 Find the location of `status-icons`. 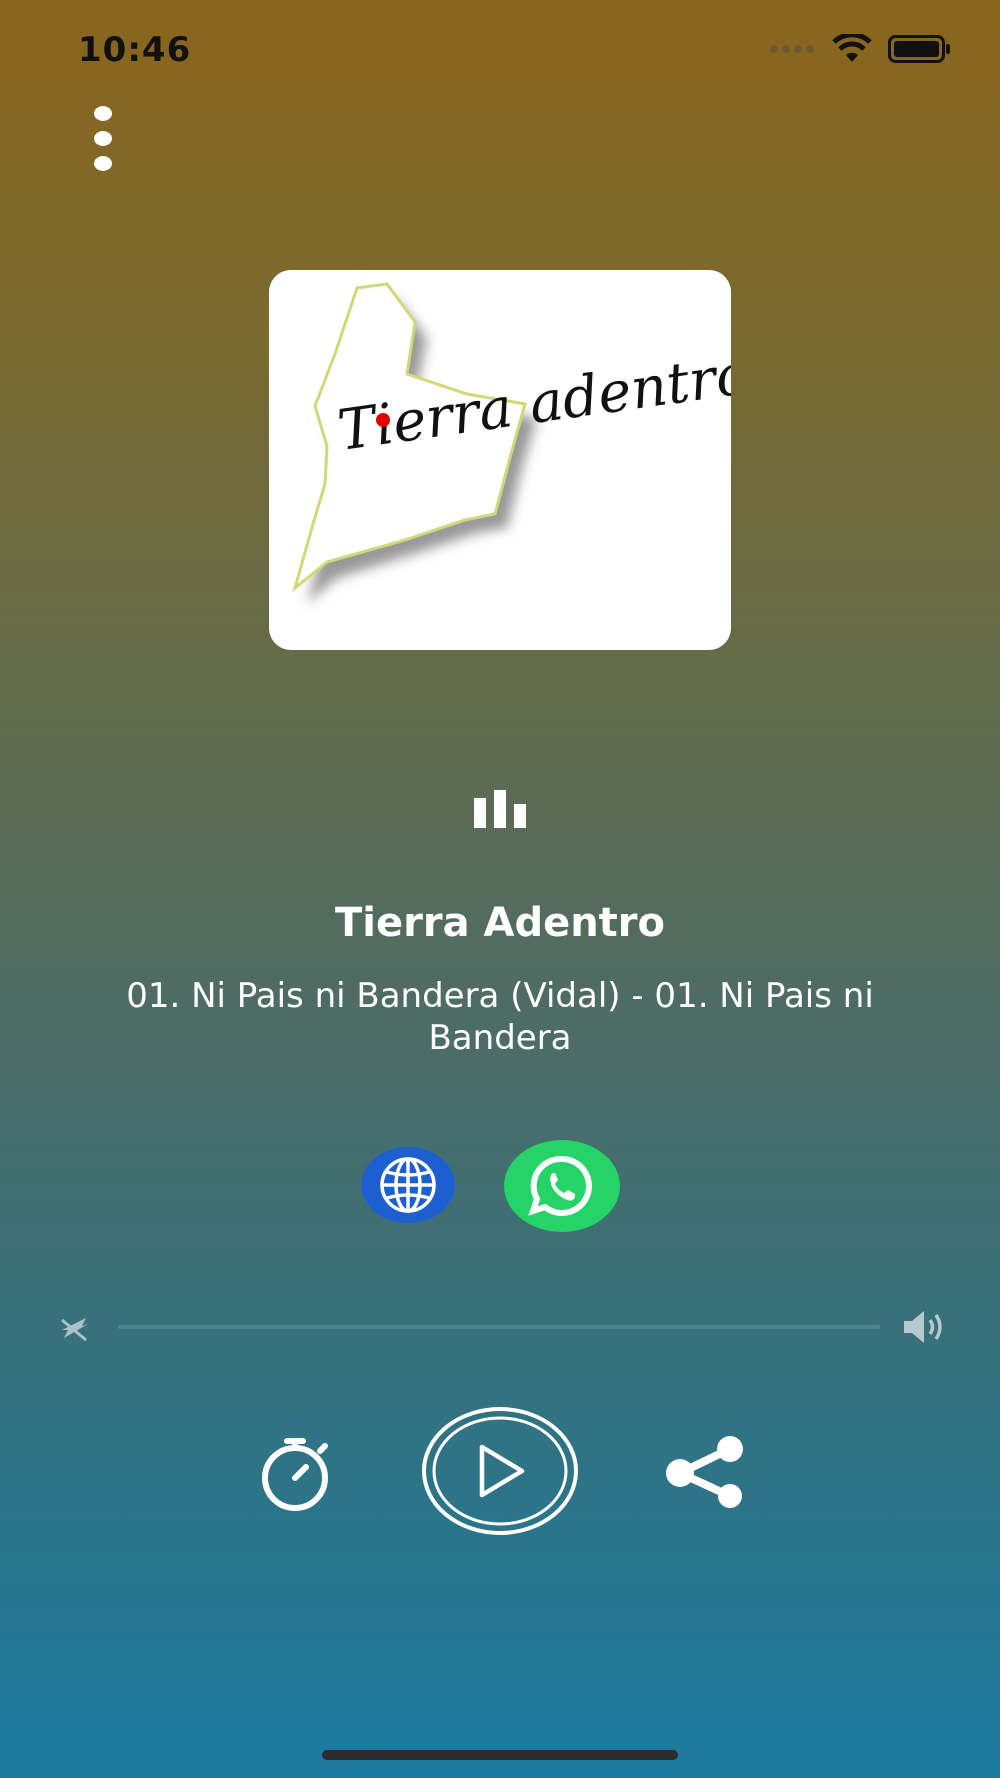

status-icons is located at coordinates (861, 49).